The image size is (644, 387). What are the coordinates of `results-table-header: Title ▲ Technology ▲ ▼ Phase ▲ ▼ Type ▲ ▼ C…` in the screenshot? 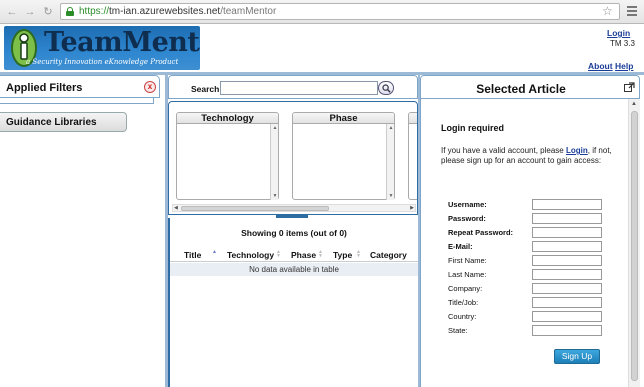 It's located at (294, 254).